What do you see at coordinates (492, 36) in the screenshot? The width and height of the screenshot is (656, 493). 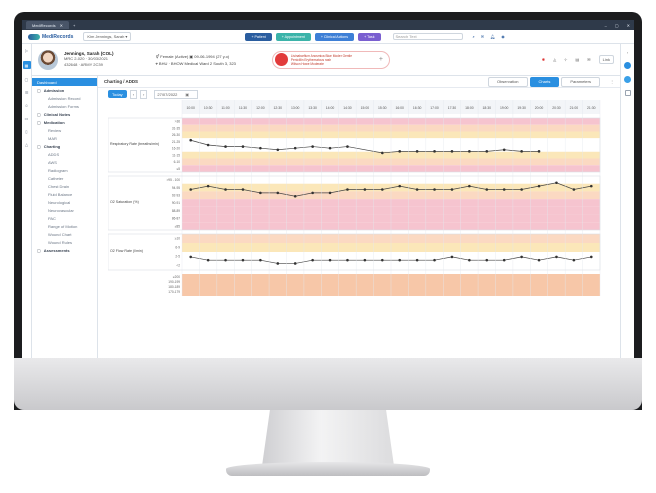 I see `notifications-icon: 🔔︎` at bounding box center [492, 36].